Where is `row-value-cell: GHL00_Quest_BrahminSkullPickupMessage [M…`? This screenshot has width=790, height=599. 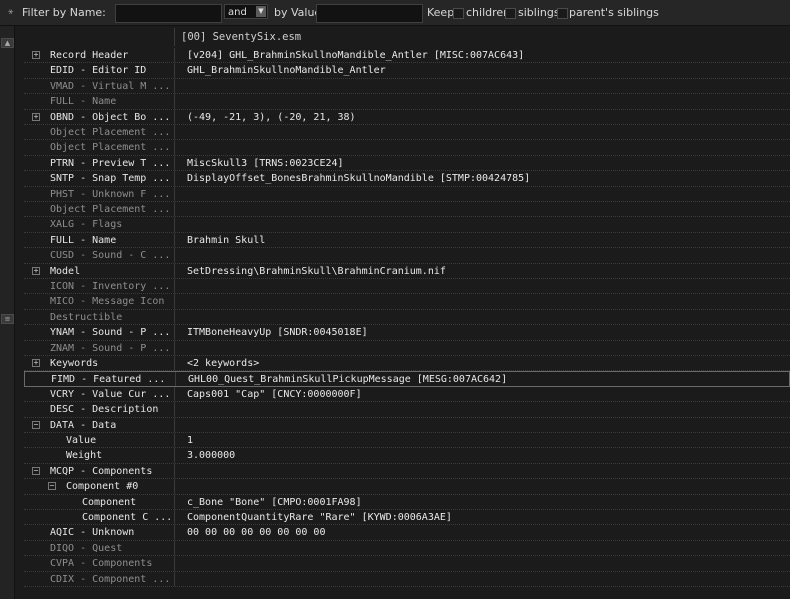
row-value-cell: GHL00_Quest_BrahminSkullPickupMessage [M… is located at coordinates (347, 379).